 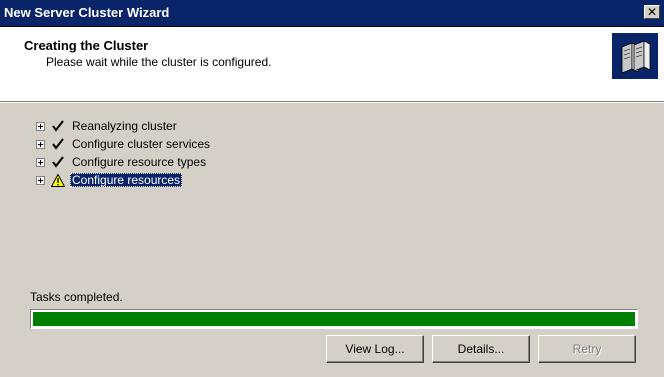 I want to click on header-divider, so click(x=332, y=102).